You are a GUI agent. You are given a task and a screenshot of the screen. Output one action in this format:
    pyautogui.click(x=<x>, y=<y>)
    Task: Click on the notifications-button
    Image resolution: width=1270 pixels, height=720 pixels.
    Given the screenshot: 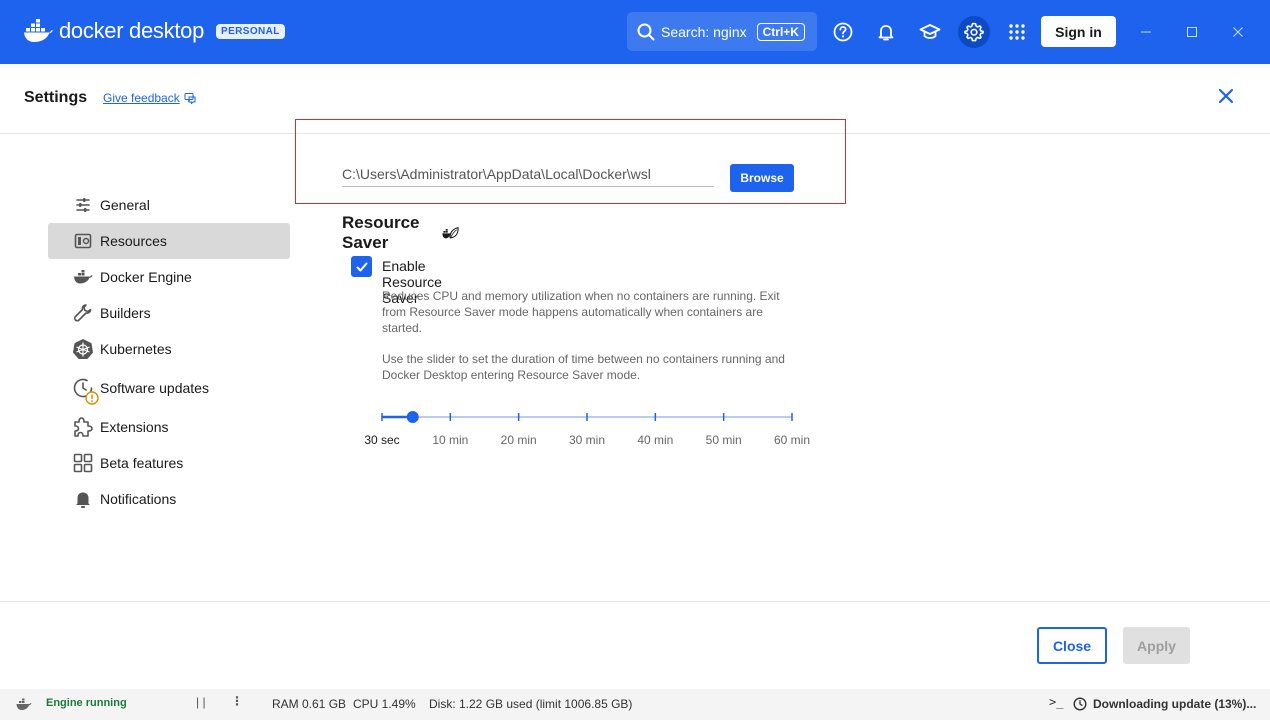 What is the action you would take?
    pyautogui.click(x=886, y=32)
    